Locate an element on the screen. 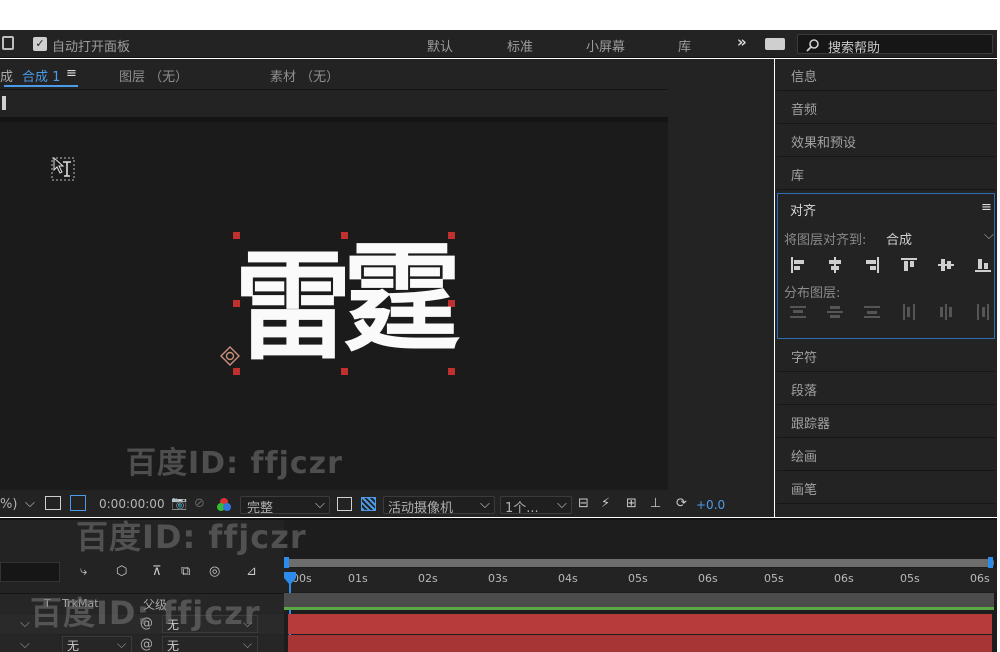 Image resolution: width=1000 pixels, height=652 pixels. align-horizontal-center-icon is located at coordinates (835, 265).